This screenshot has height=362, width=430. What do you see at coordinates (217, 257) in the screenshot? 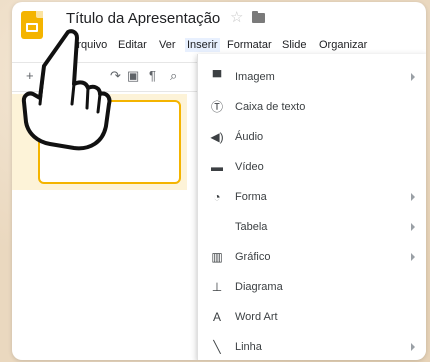
I see `chart-icon: ▥` at bounding box center [217, 257].